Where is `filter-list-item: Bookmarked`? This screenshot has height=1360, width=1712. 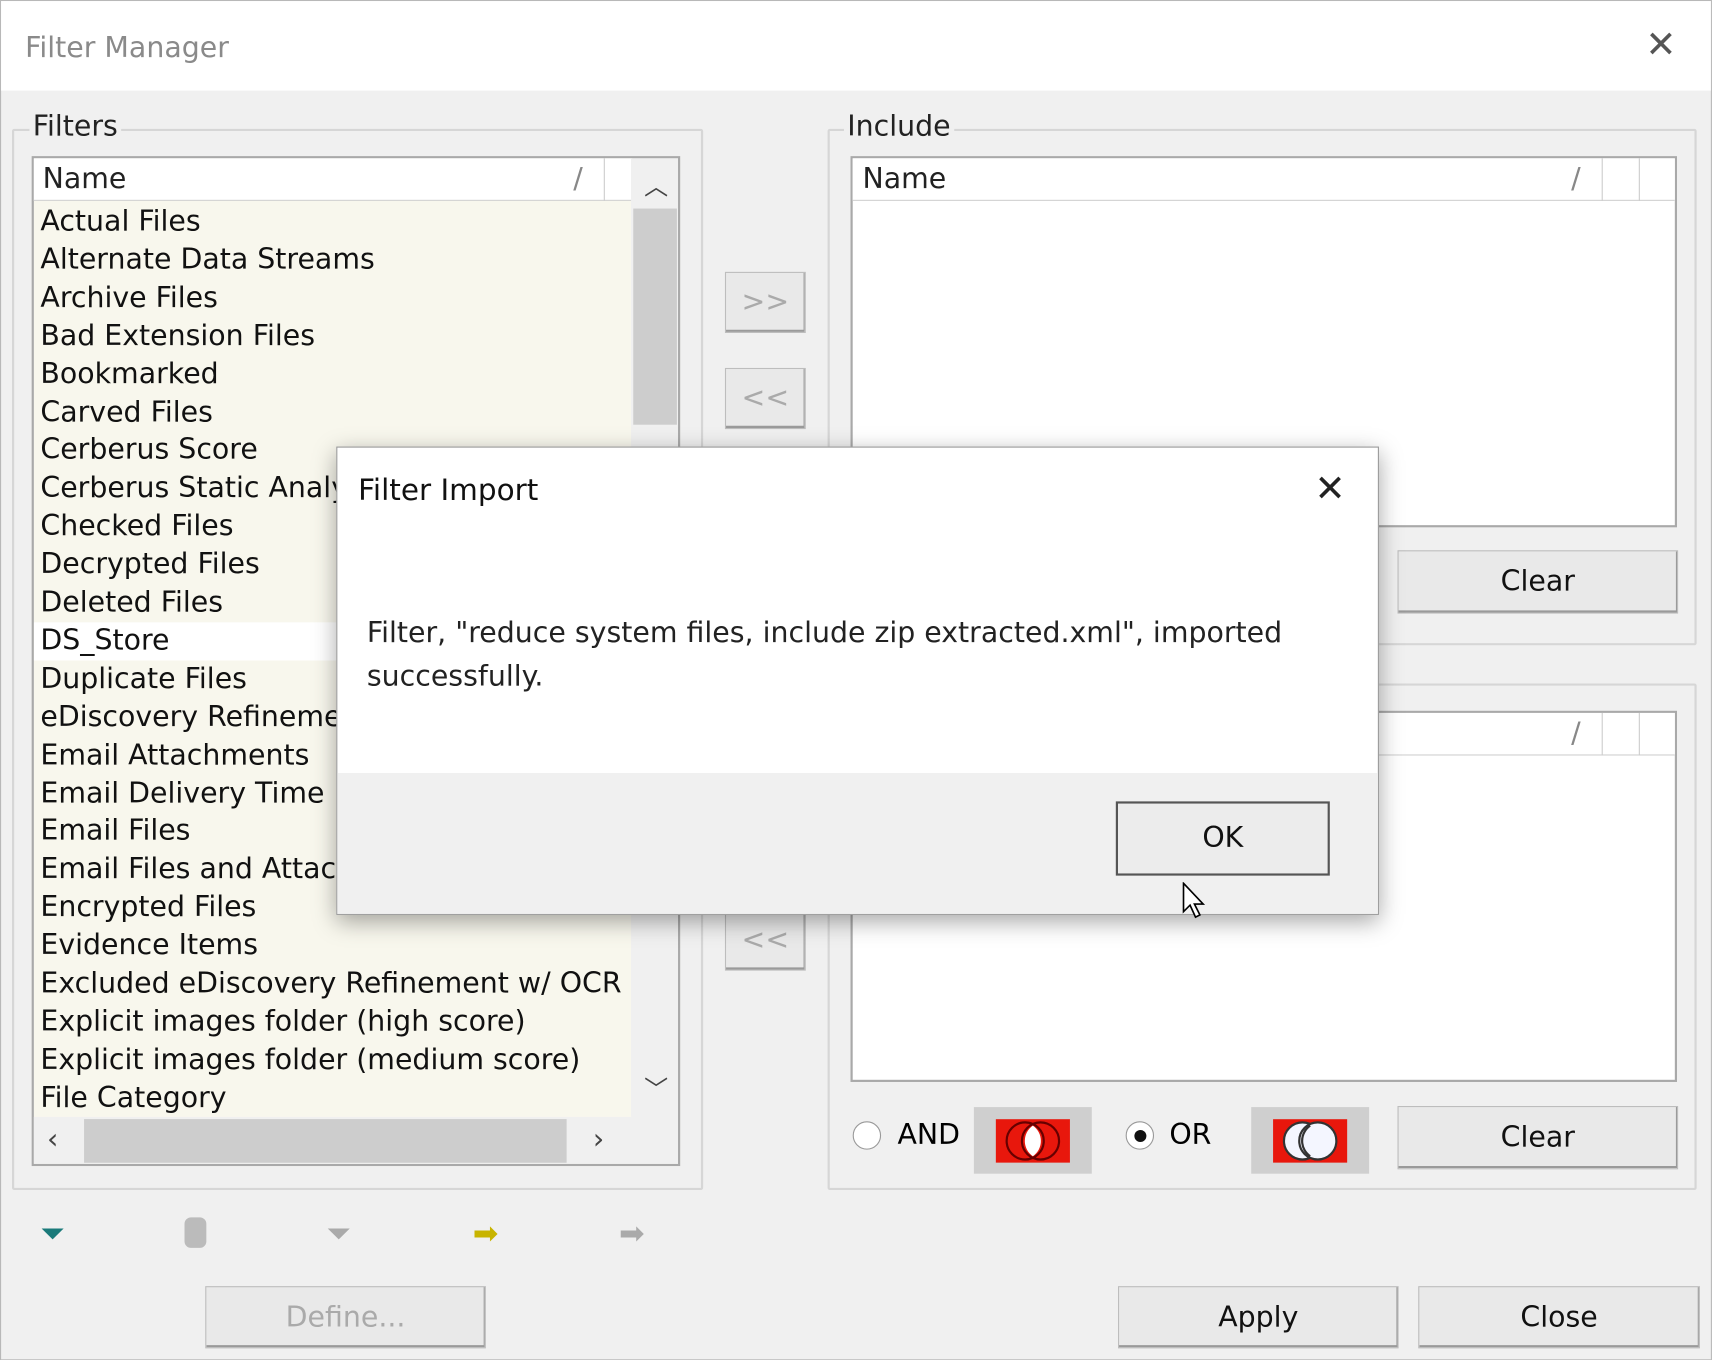 filter-list-item: Bookmarked is located at coordinates (129, 374).